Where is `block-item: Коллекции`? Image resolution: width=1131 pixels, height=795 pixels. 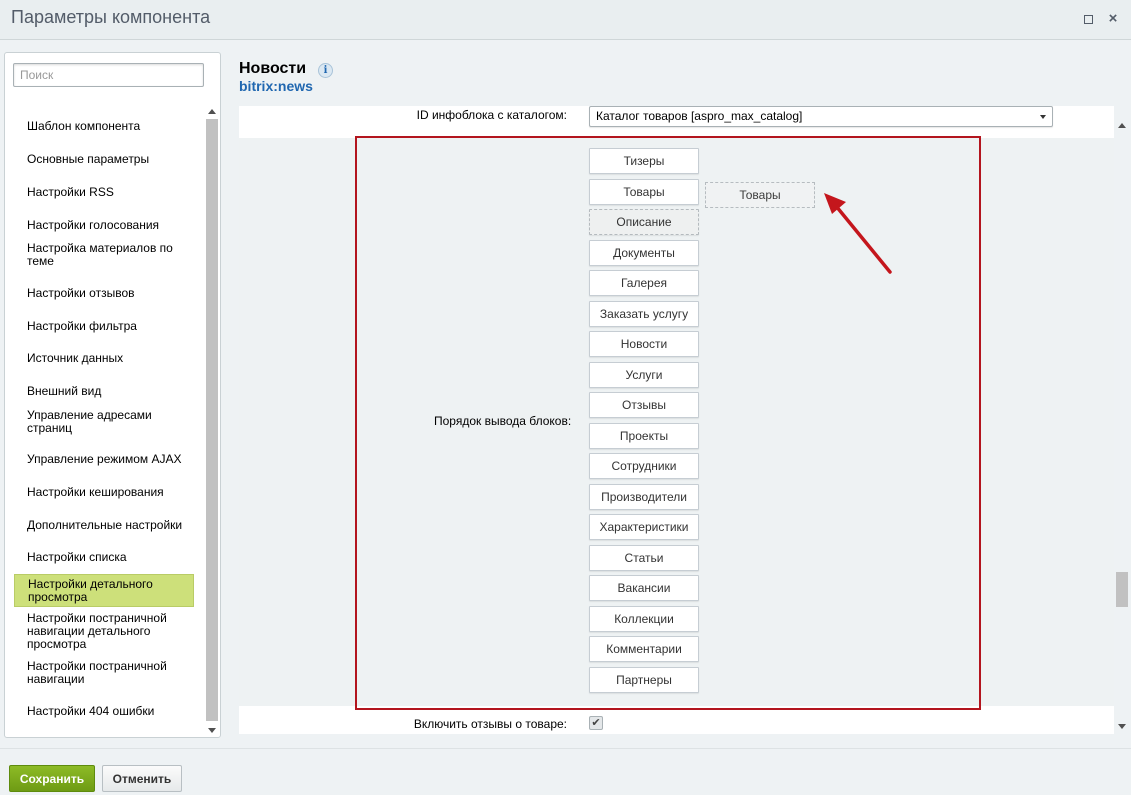 block-item: Коллекции is located at coordinates (644, 618).